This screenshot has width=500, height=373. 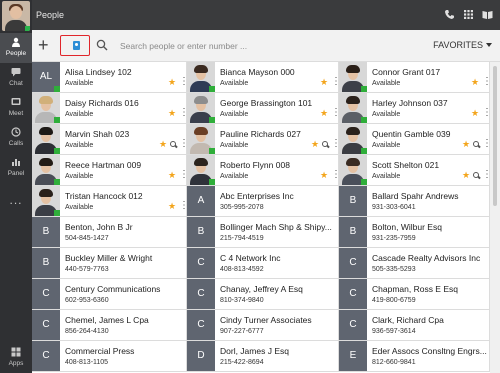 What do you see at coordinates (100, 351) in the screenshot?
I see `contact-name: Commercial Press` at bounding box center [100, 351].